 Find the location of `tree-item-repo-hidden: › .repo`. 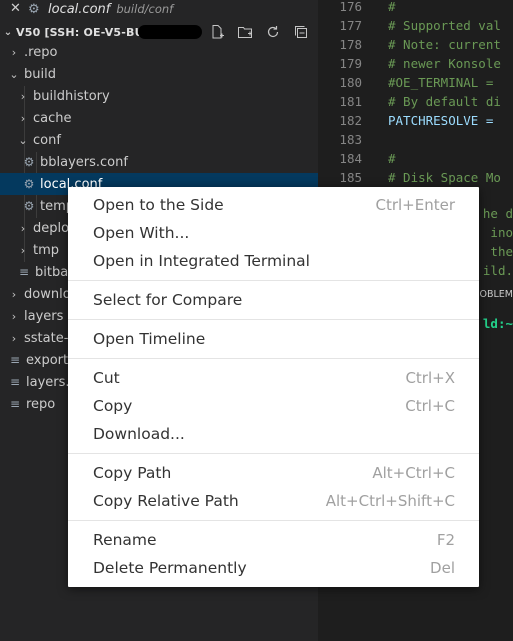

tree-item-repo-hidden: › .repo is located at coordinates (159, 52).